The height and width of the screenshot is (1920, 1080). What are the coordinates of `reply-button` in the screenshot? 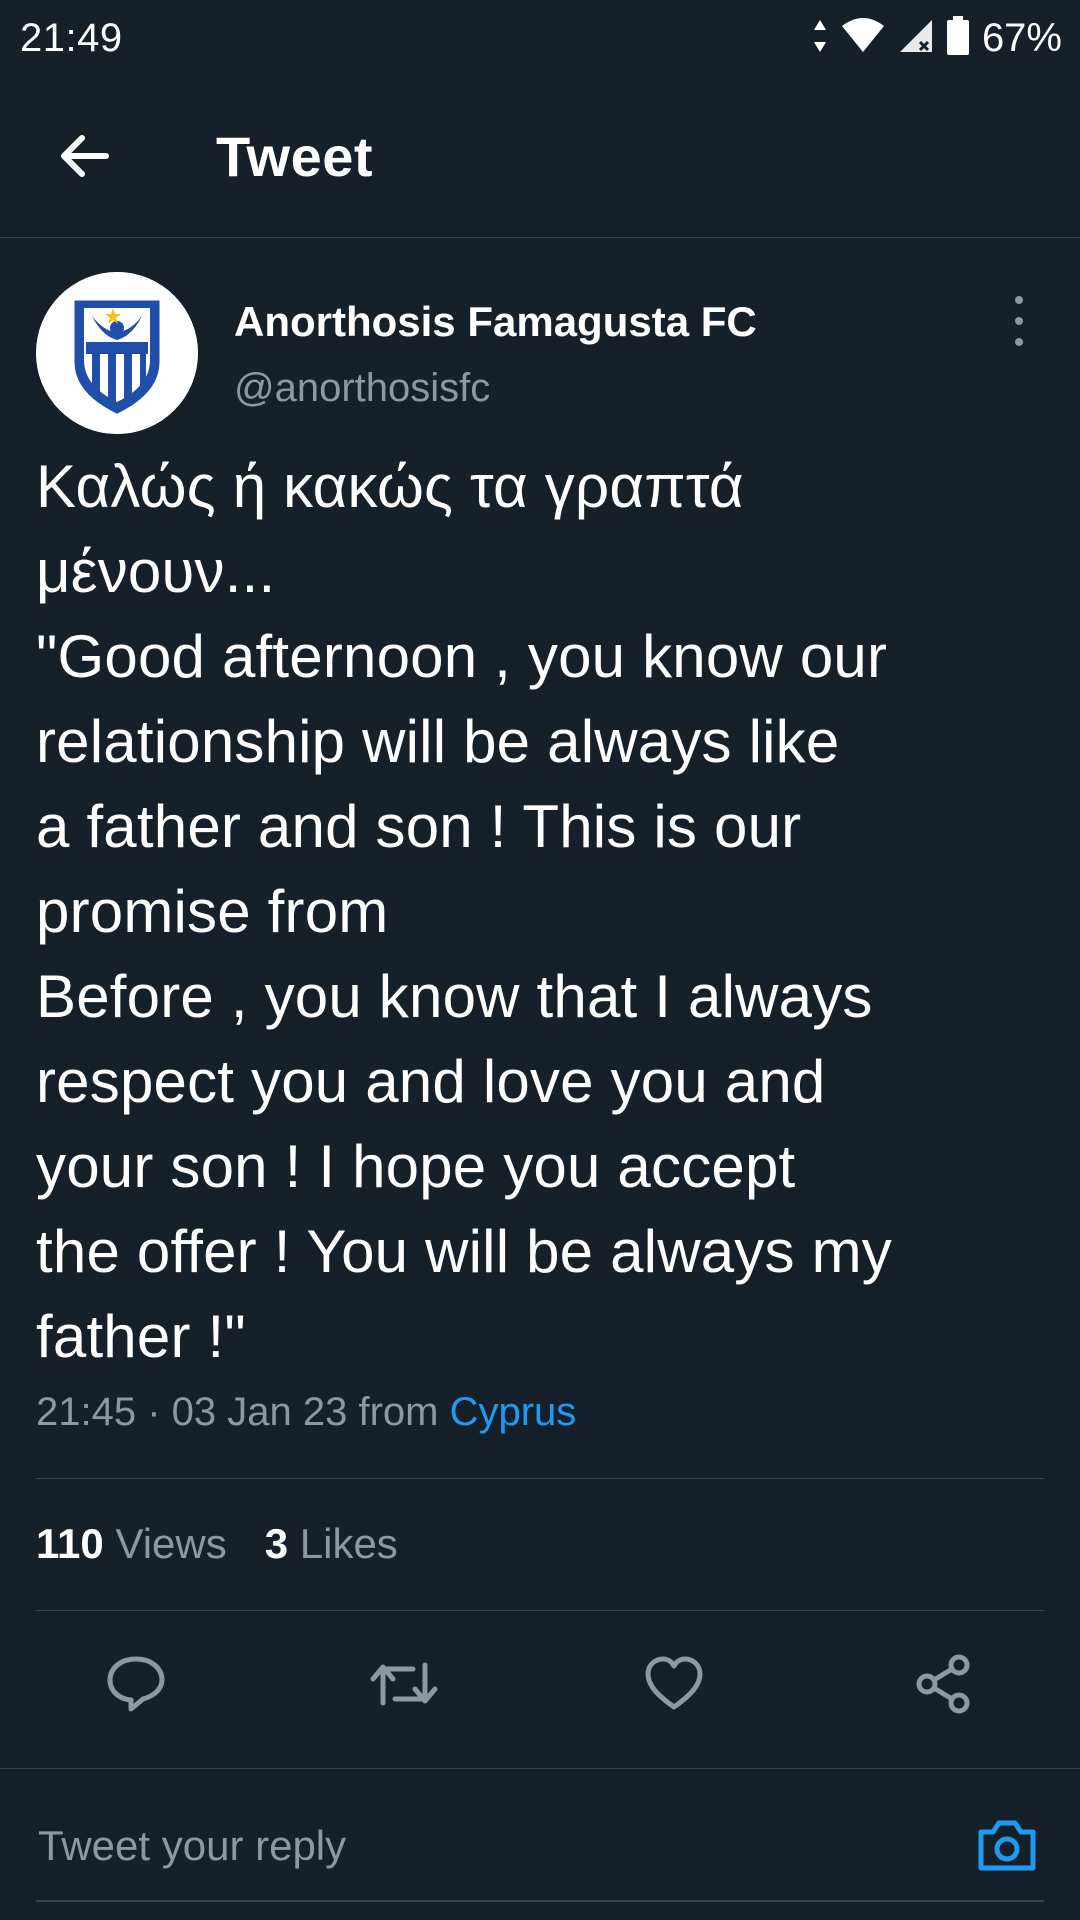 It's located at (136, 1686).